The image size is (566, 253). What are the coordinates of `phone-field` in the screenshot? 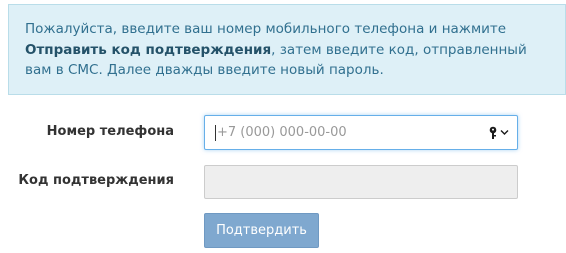 It's located at (361, 132).